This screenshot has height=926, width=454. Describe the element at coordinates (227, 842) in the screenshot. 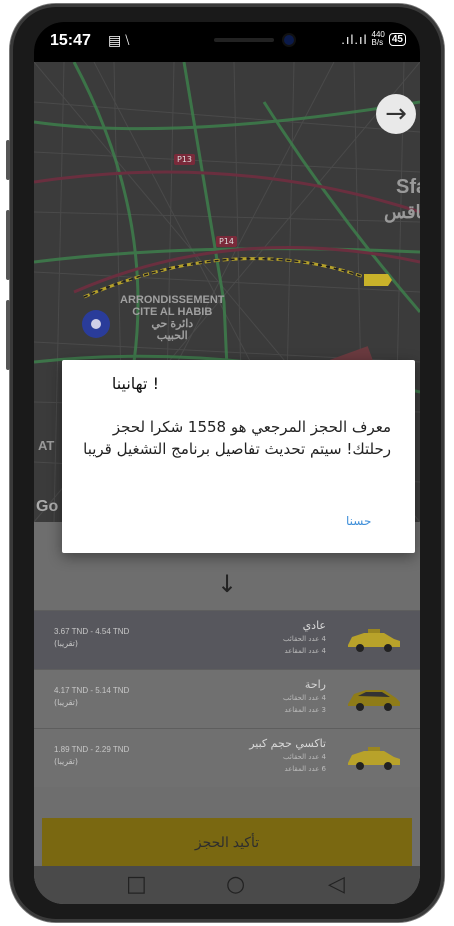

I see `confirm-booking-button: تأكيد الحجز` at that location.